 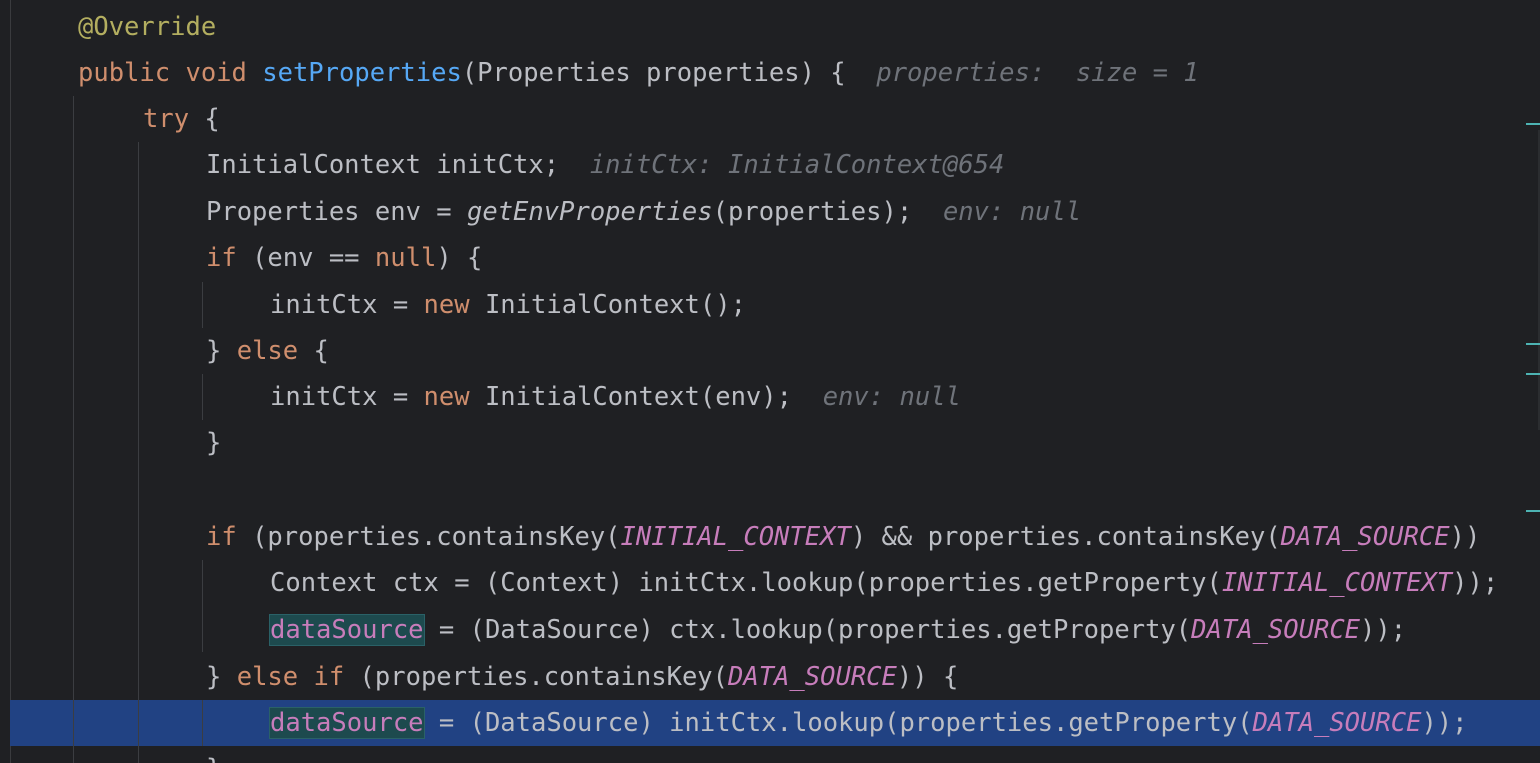 I want to click on code-token: (env ==, so click(x=305, y=258).